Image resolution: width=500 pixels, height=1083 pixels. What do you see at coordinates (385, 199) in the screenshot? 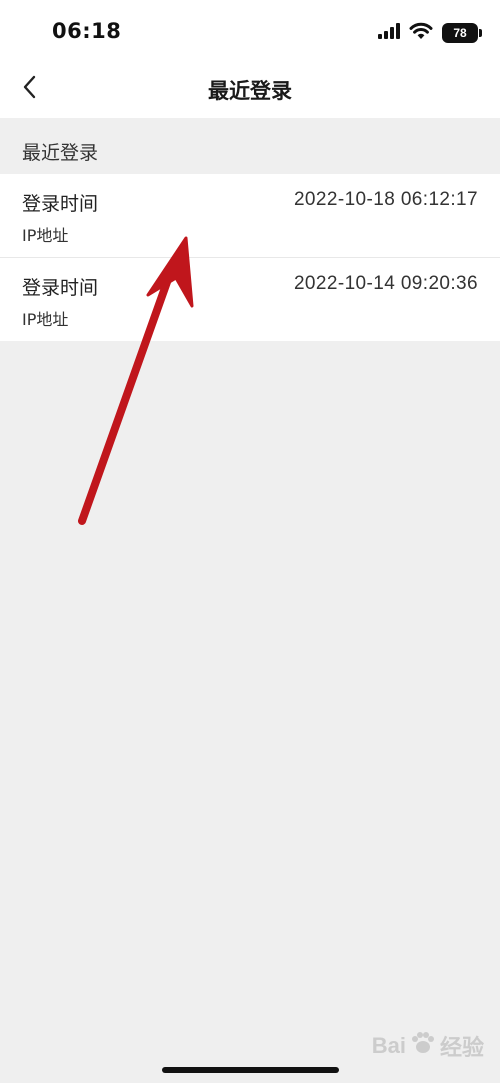
I see `login-time-value: 2022-10-18 06:12:17` at bounding box center [385, 199].